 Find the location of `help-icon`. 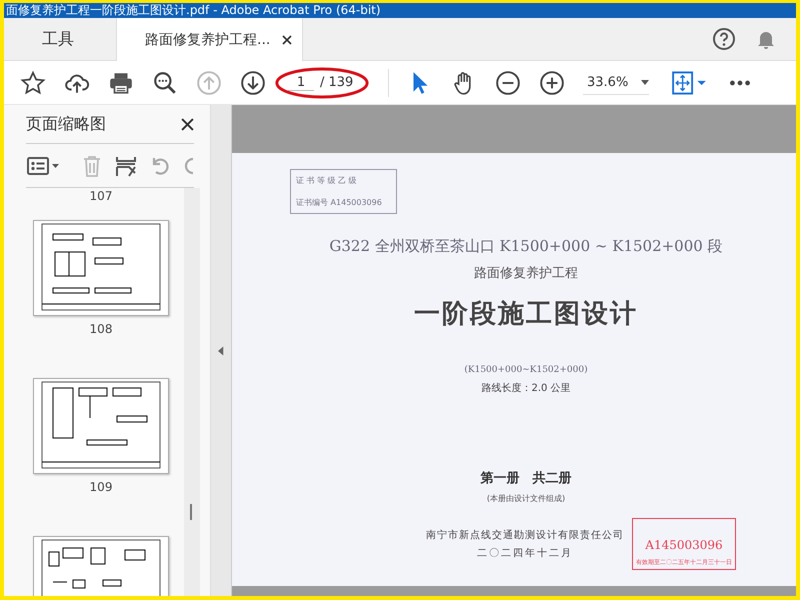

help-icon is located at coordinates (724, 39).